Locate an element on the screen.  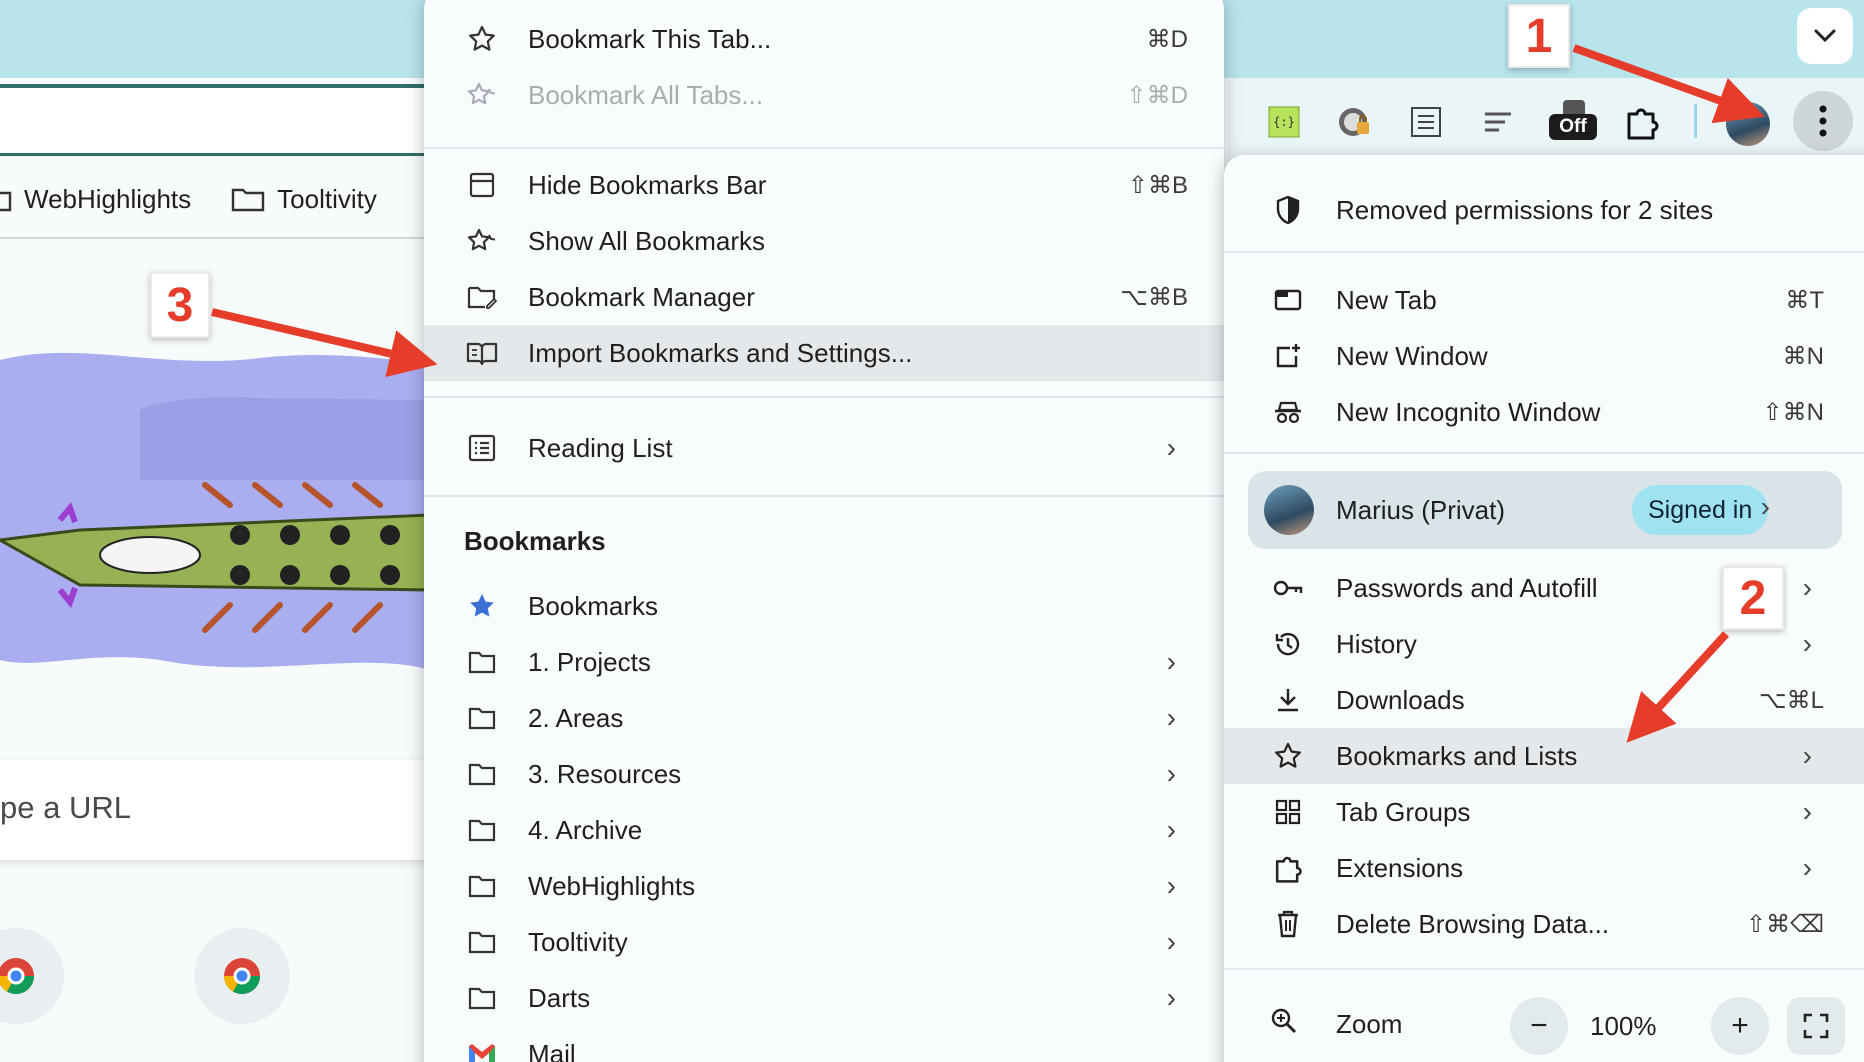
menu-label: Show All Bookmarks is located at coordinates (646, 240).